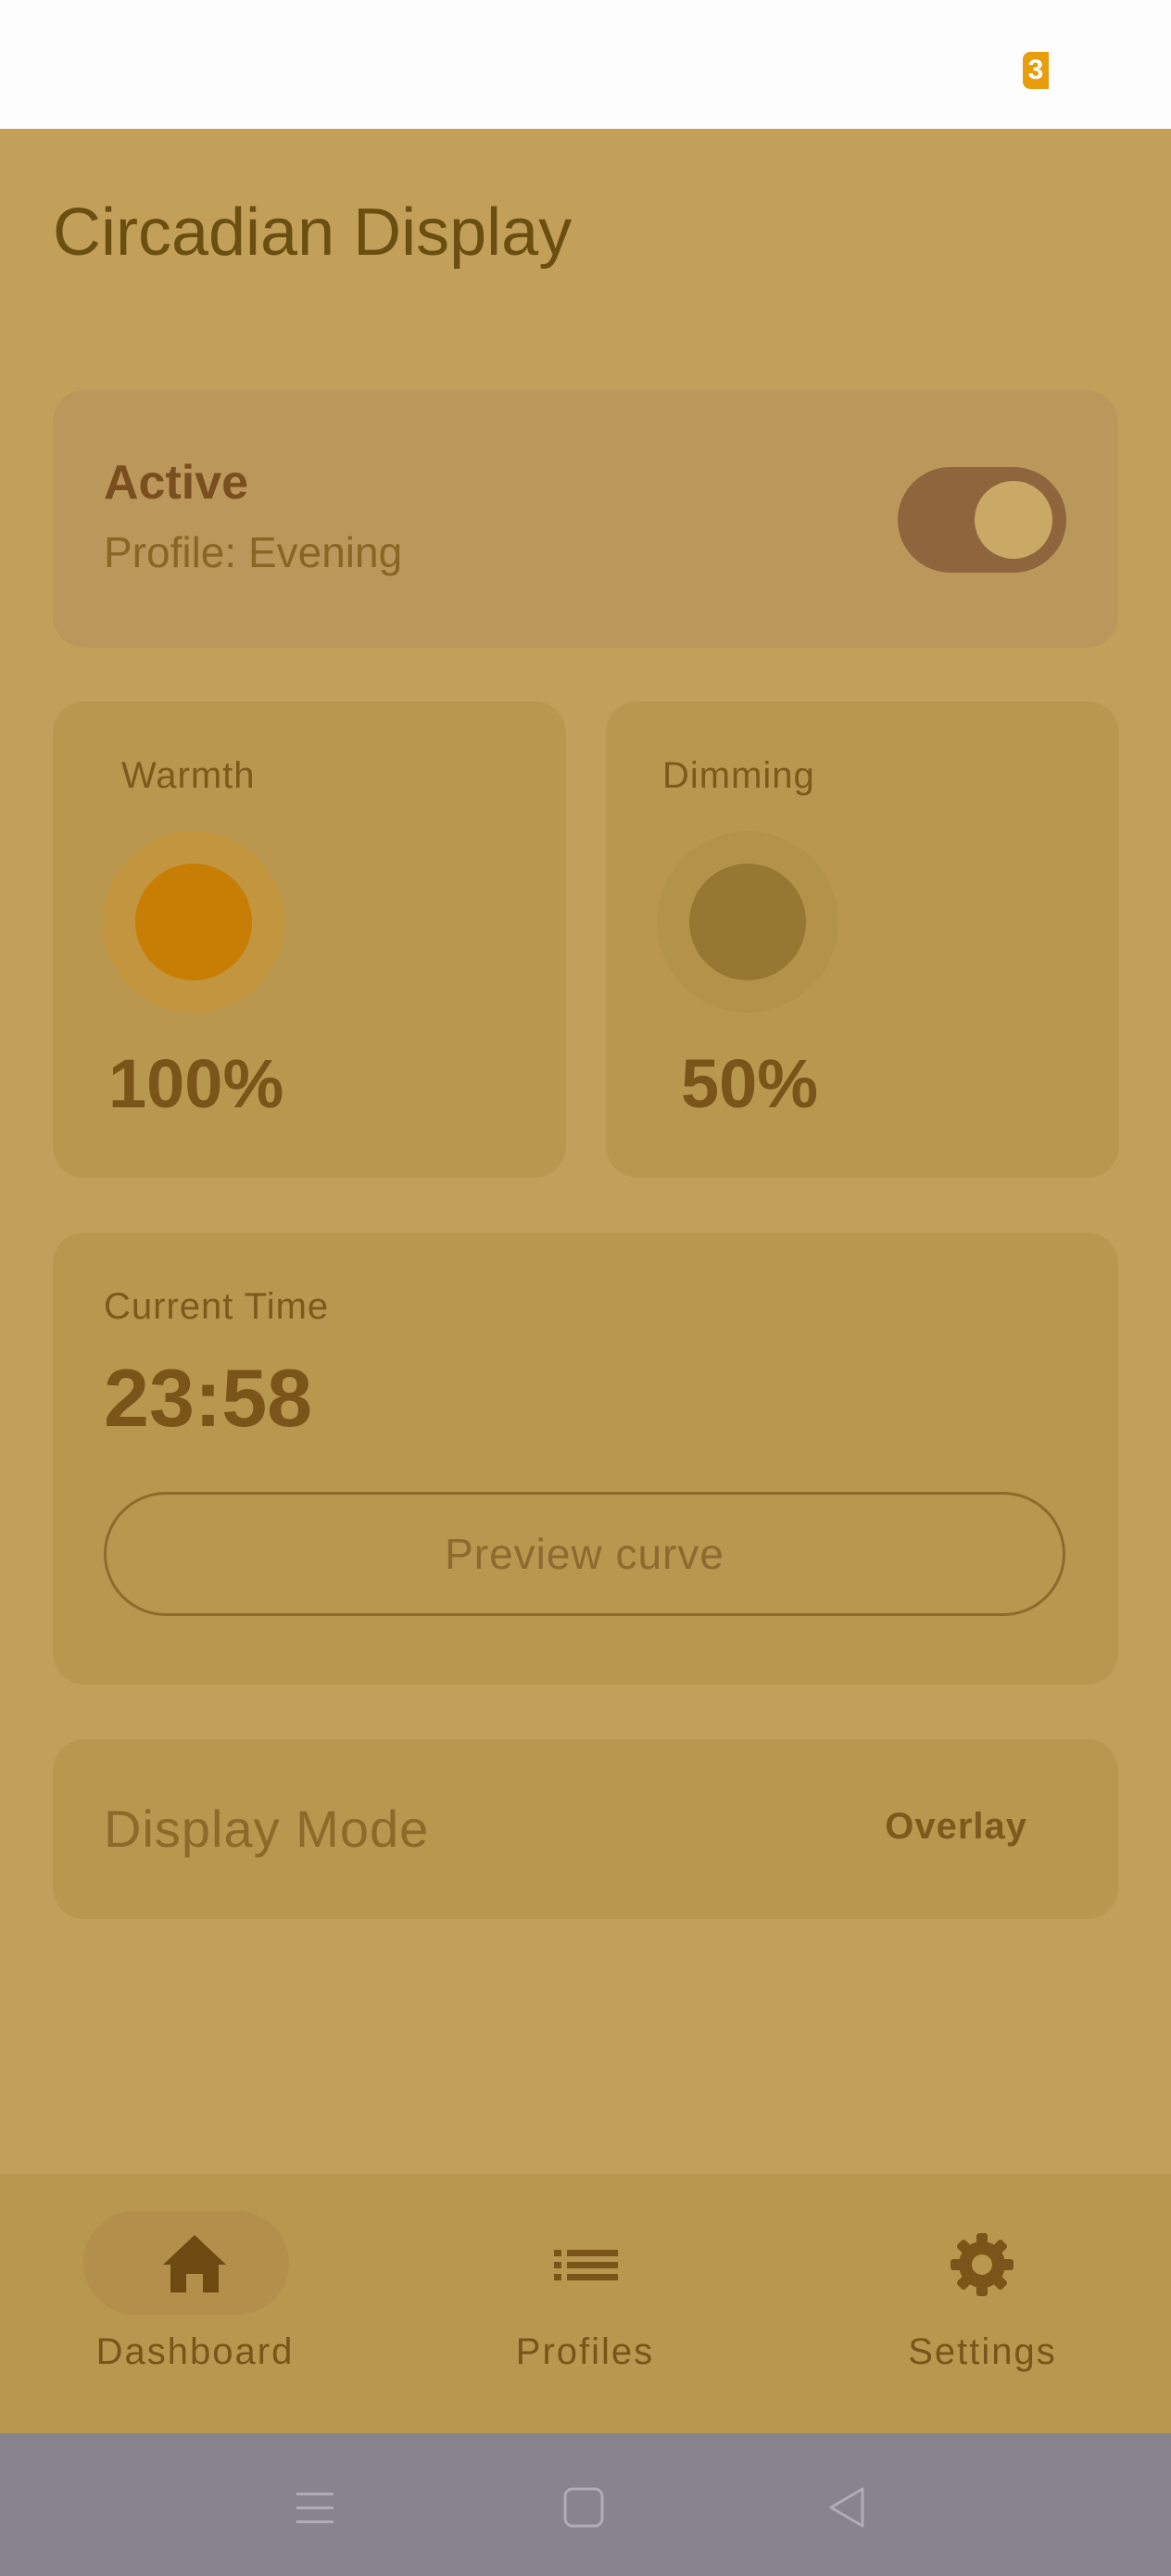  Describe the element at coordinates (983, 2264) in the screenshot. I see `gear-icon` at that location.